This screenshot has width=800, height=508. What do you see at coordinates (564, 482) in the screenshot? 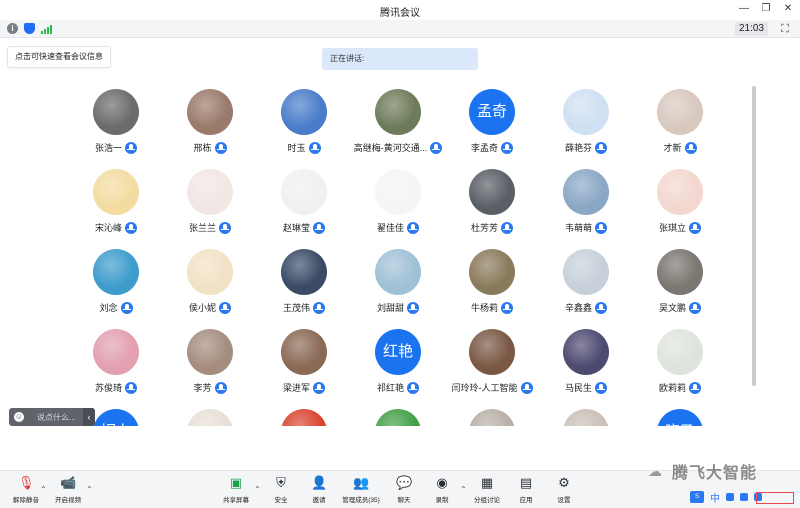
I see `gear-icon: ⚙` at bounding box center [564, 482].